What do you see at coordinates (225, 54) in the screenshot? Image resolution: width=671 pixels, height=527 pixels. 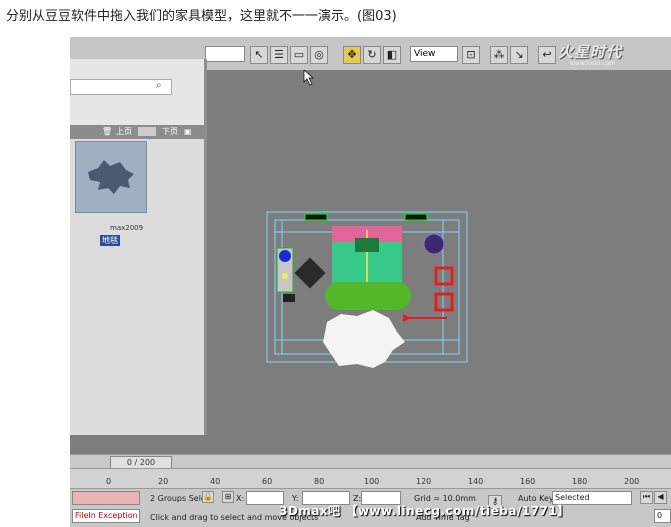 I see `selection-filter-dropdown` at bounding box center [225, 54].